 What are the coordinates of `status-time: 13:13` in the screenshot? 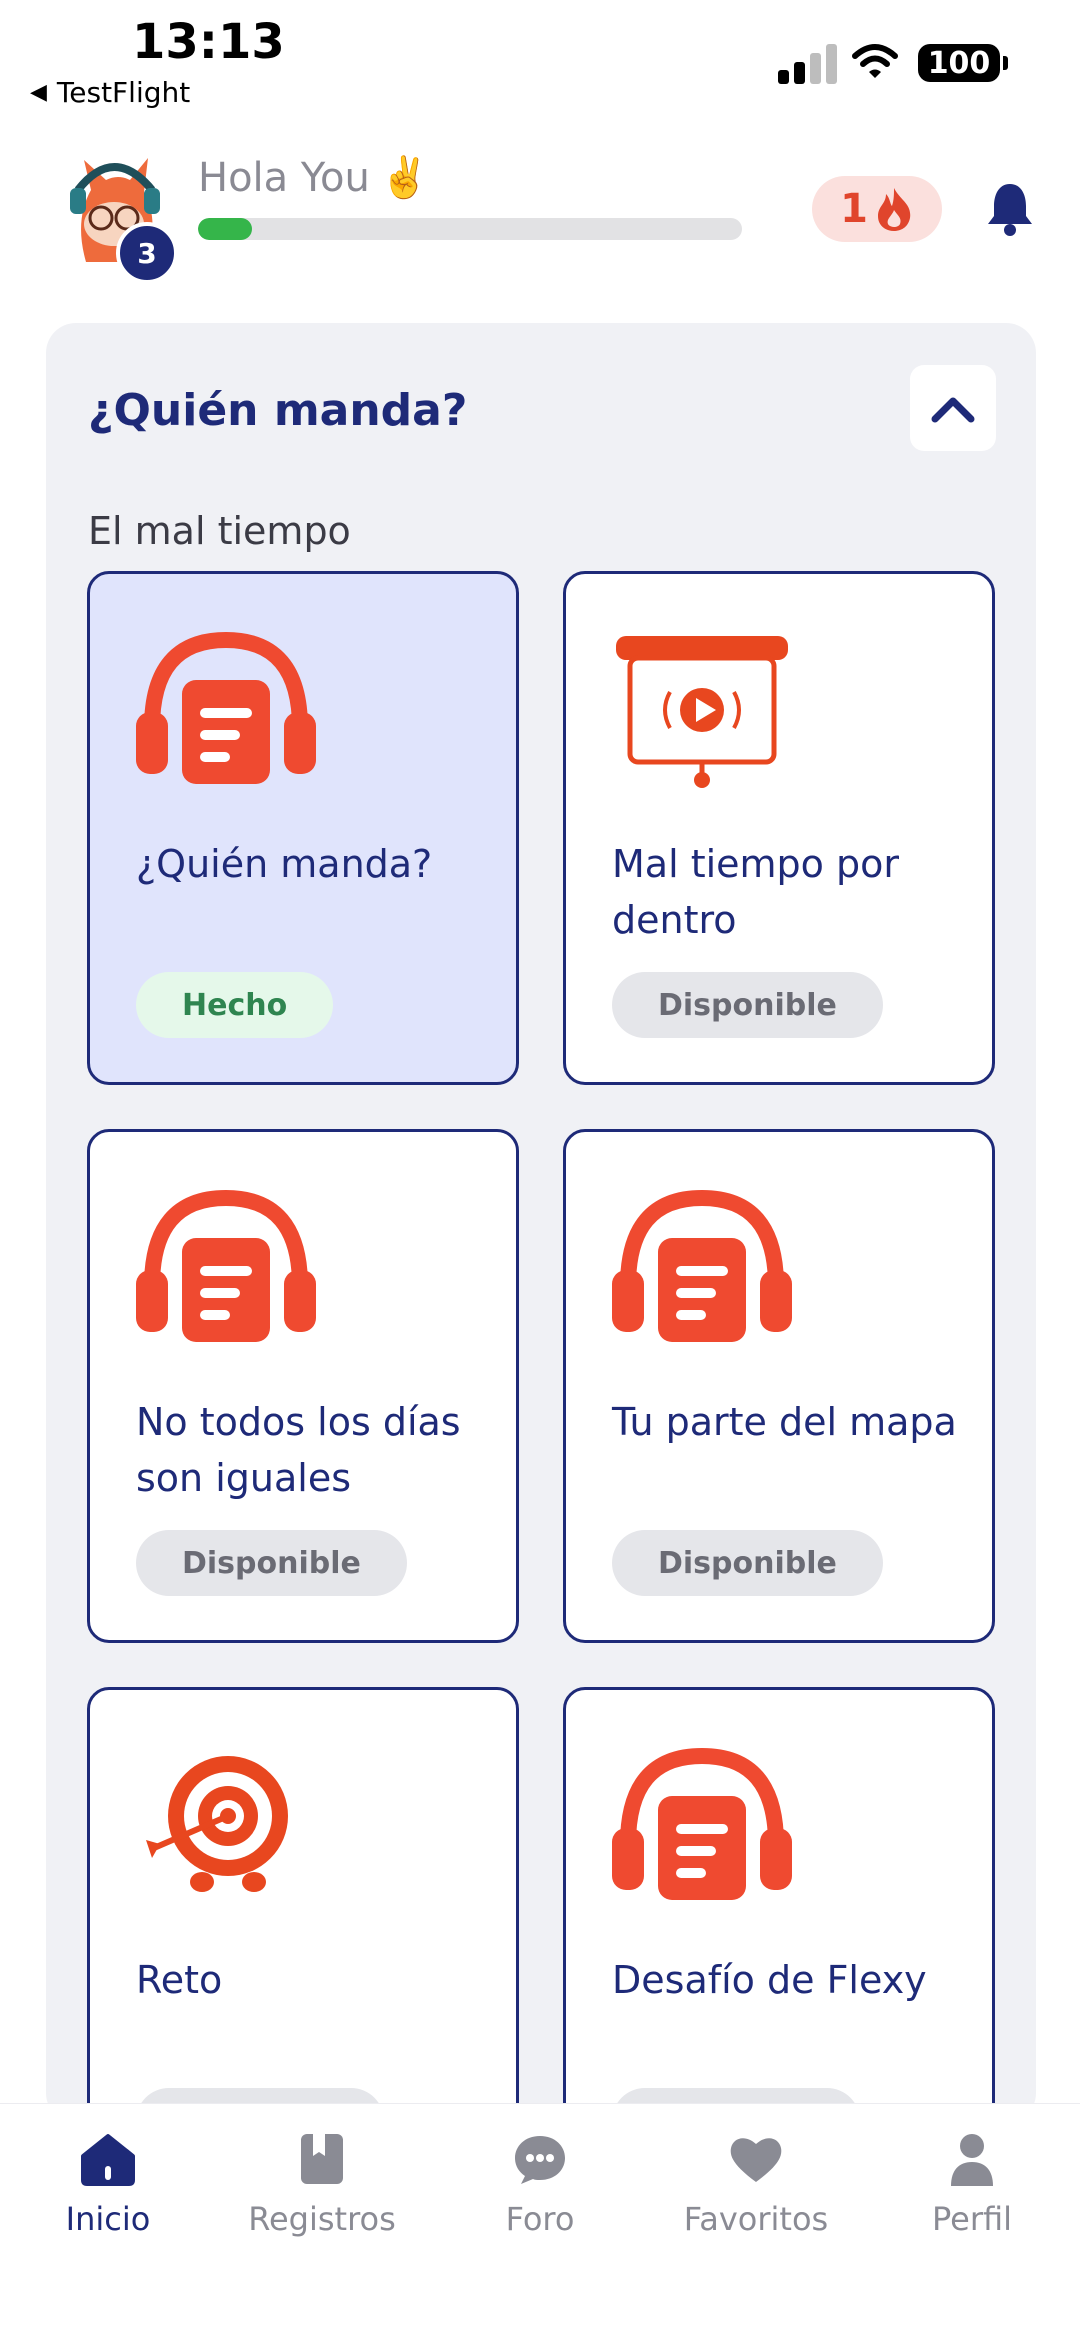 It's located at (208, 42).